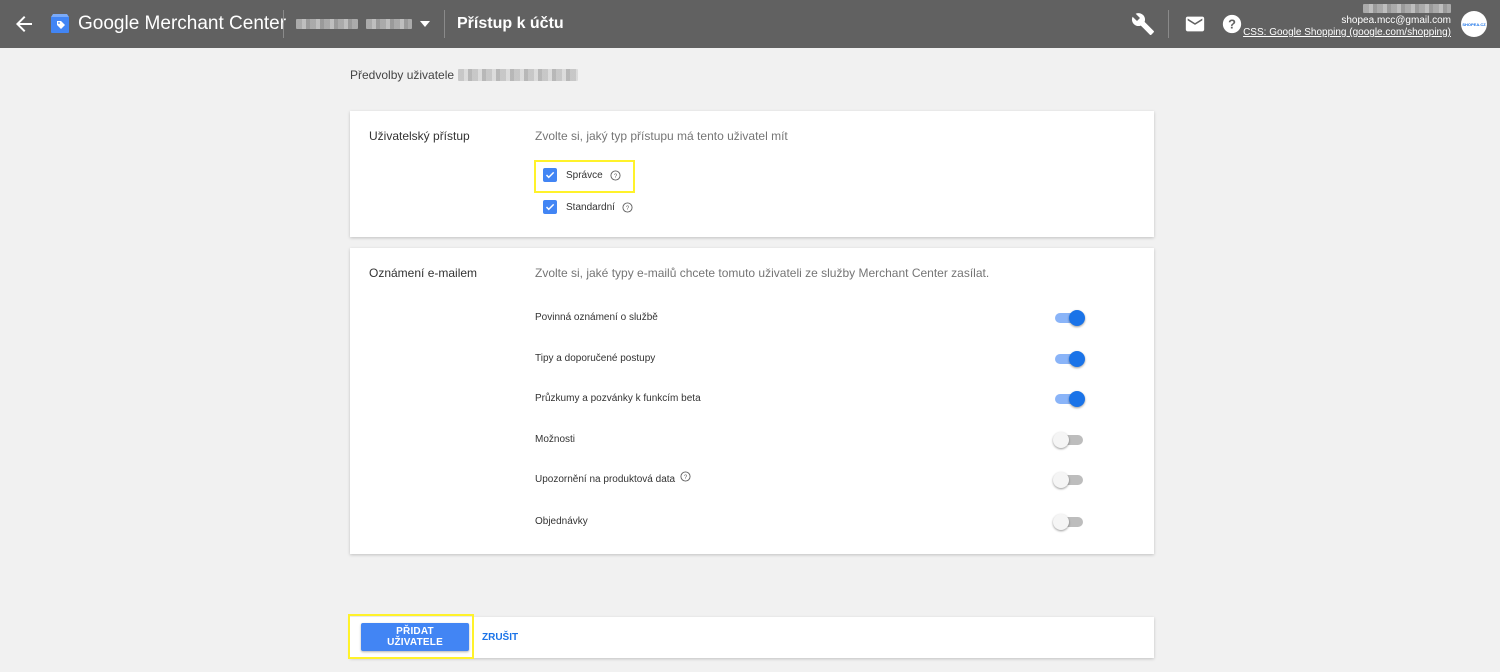 This screenshot has height=672, width=1500. Describe the element at coordinates (24, 24) in the screenshot. I see `back-arrow-icon` at that location.